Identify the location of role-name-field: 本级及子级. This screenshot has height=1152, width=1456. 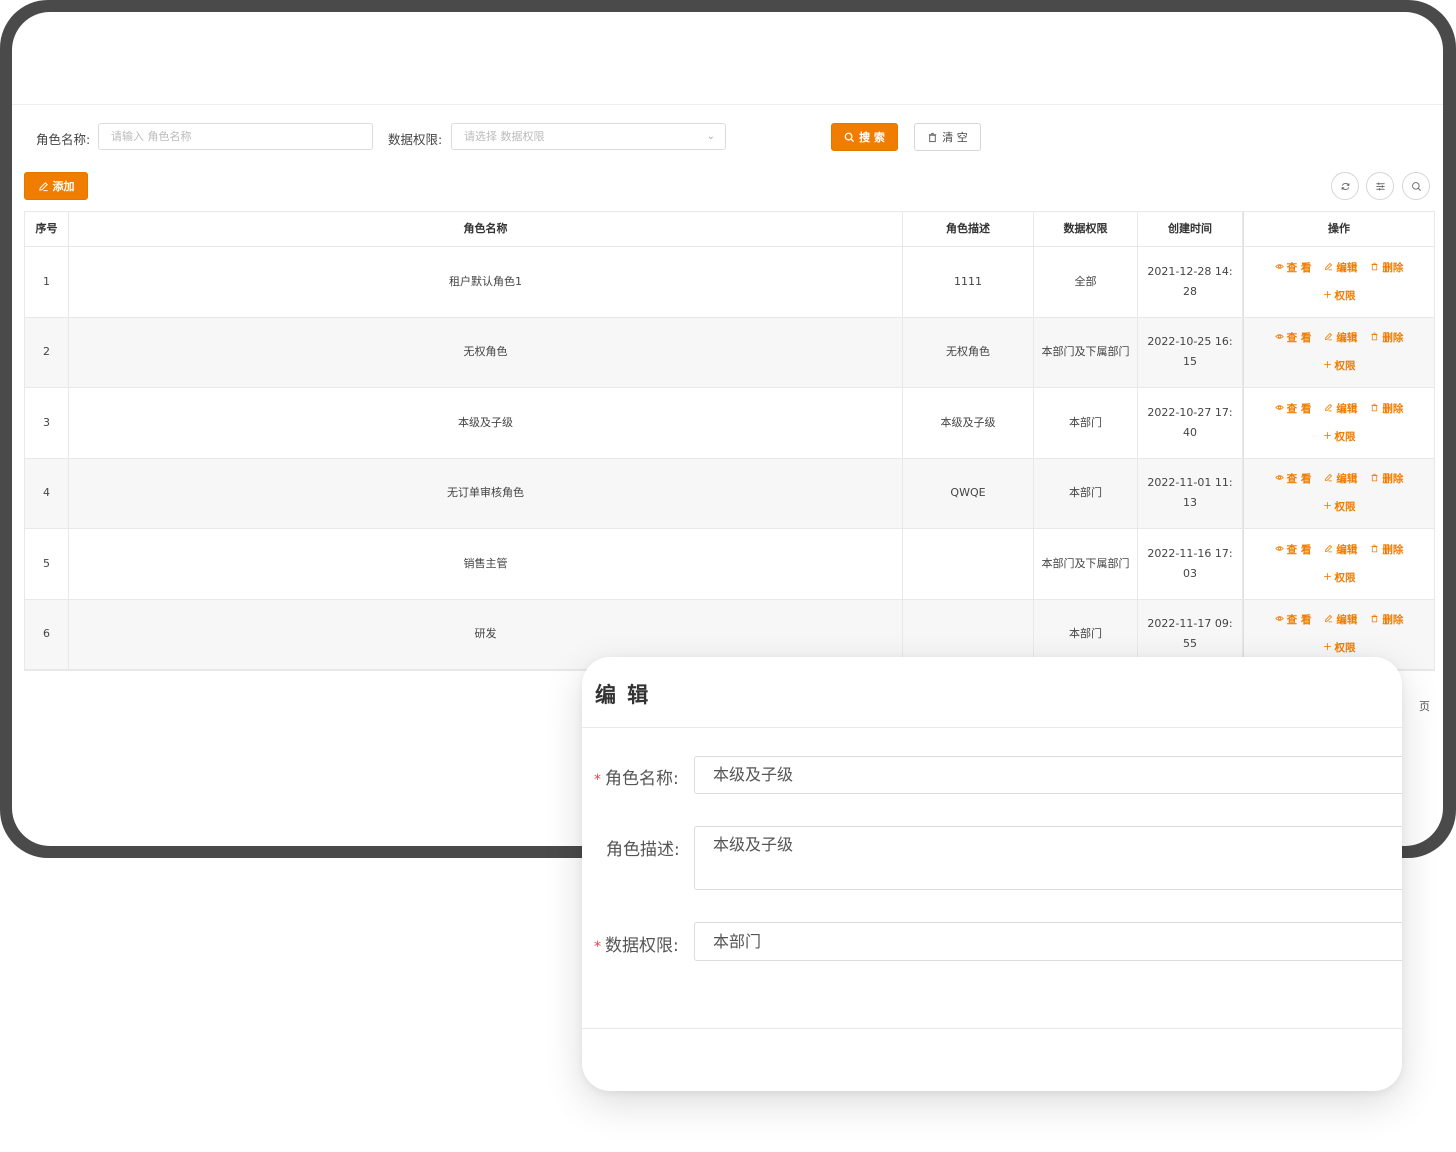
(1048, 775).